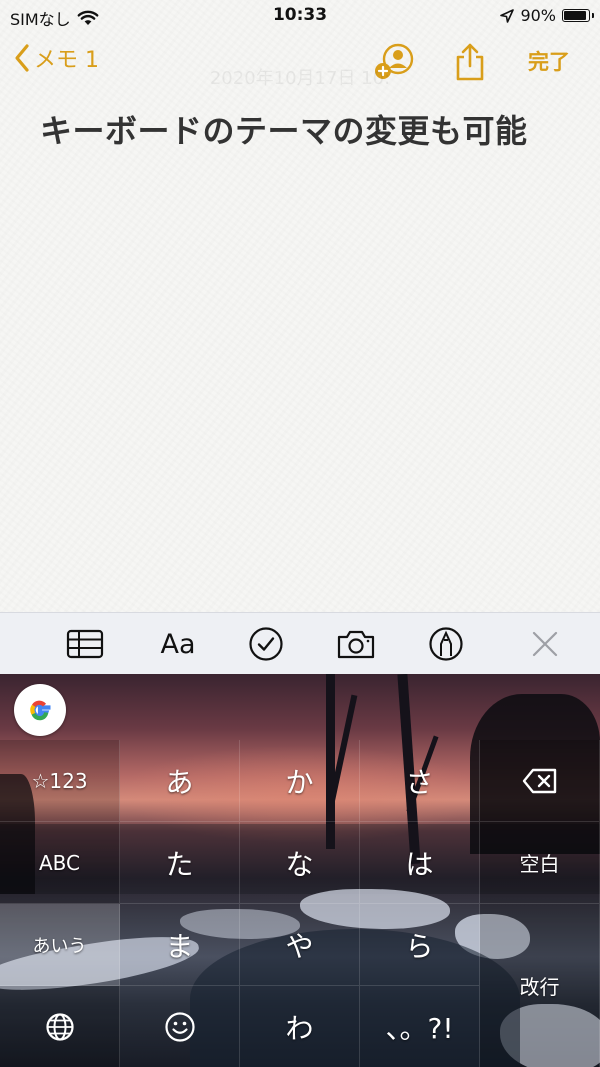 This screenshot has width=600, height=1067. What do you see at coordinates (300, 781) in the screenshot?
I see `key-ka: か` at bounding box center [300, 781].